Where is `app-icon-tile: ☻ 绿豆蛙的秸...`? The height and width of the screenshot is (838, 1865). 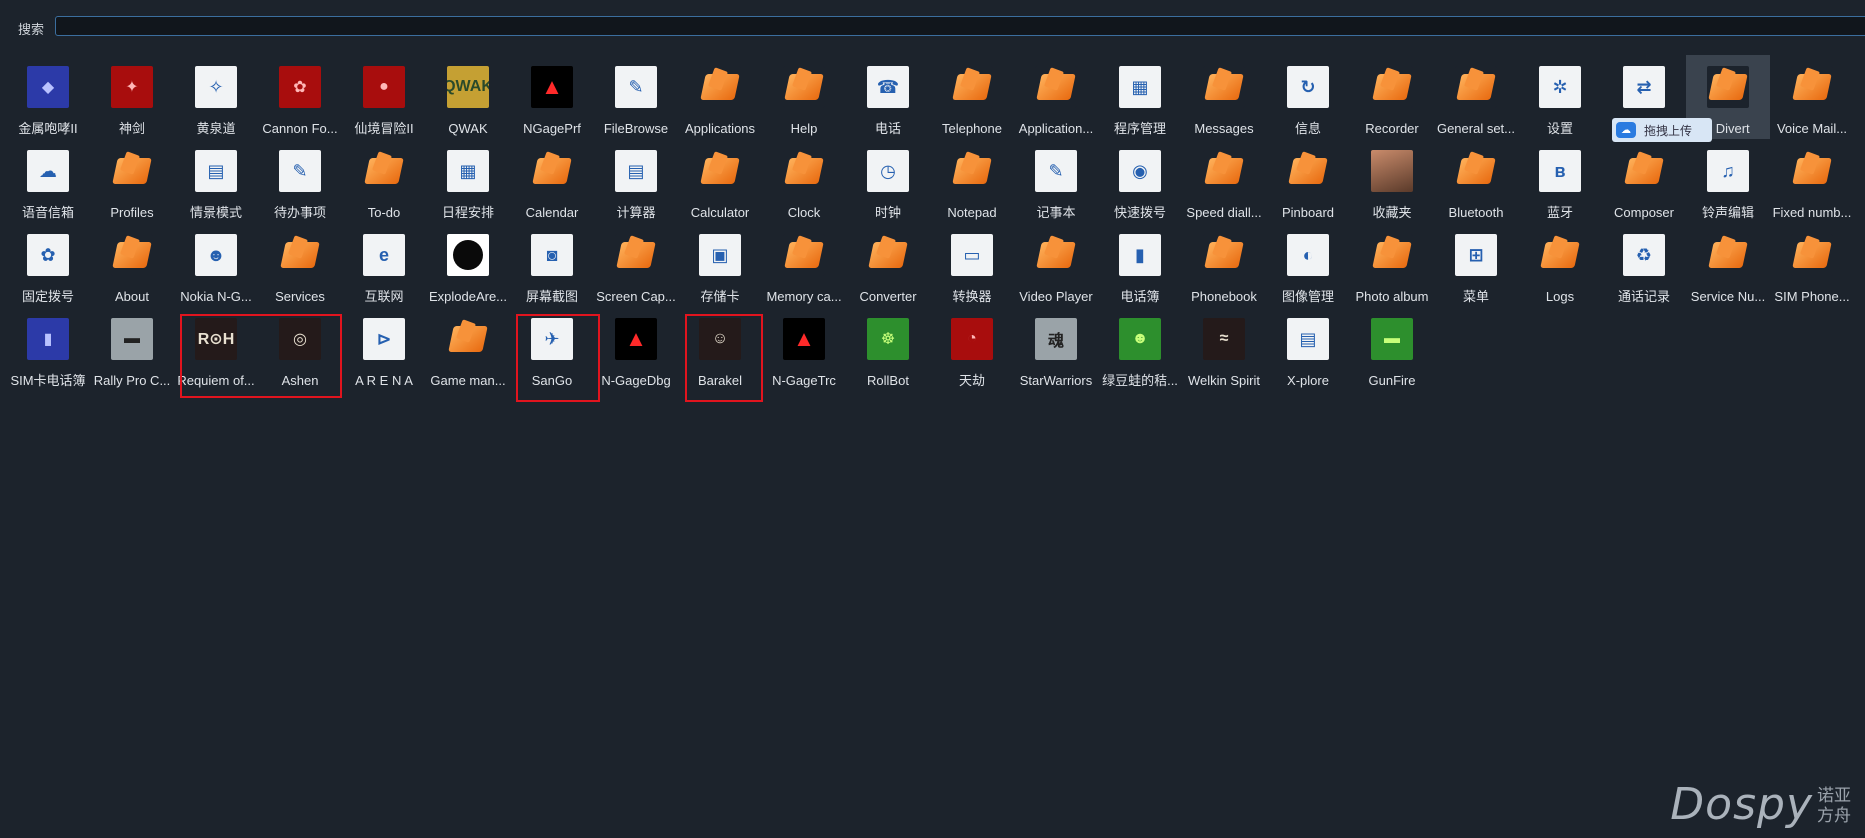
app-icon-tile: ☻ 绿豆蛙的秸... is located at coordinates (1140, 349).